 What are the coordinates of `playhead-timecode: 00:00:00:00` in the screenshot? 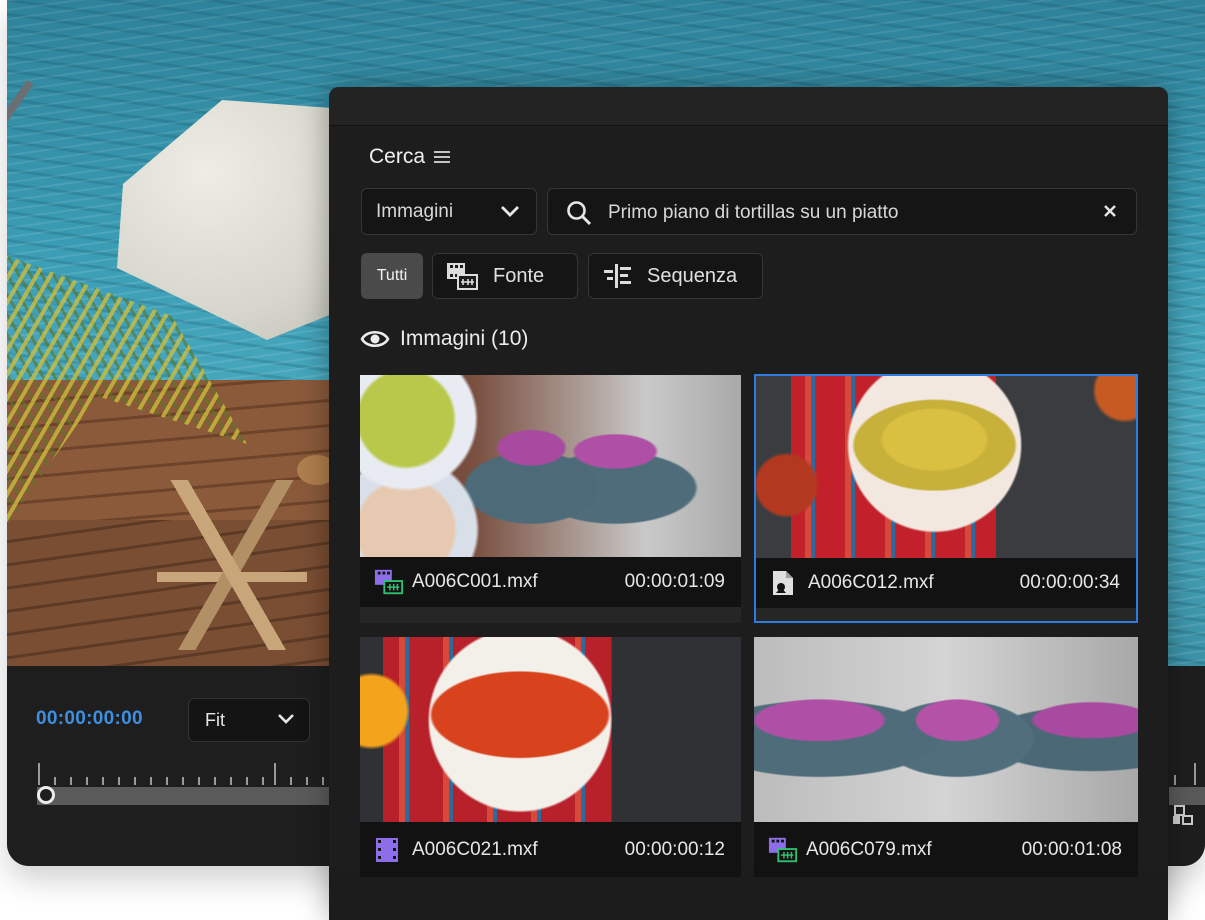 It's located at (89, 719).